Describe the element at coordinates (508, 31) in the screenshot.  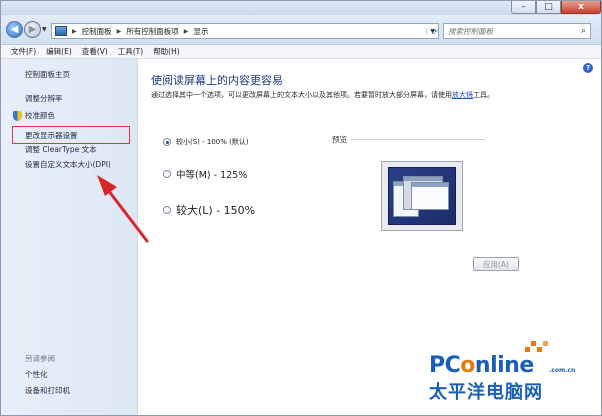
I see `search-input` at that location.